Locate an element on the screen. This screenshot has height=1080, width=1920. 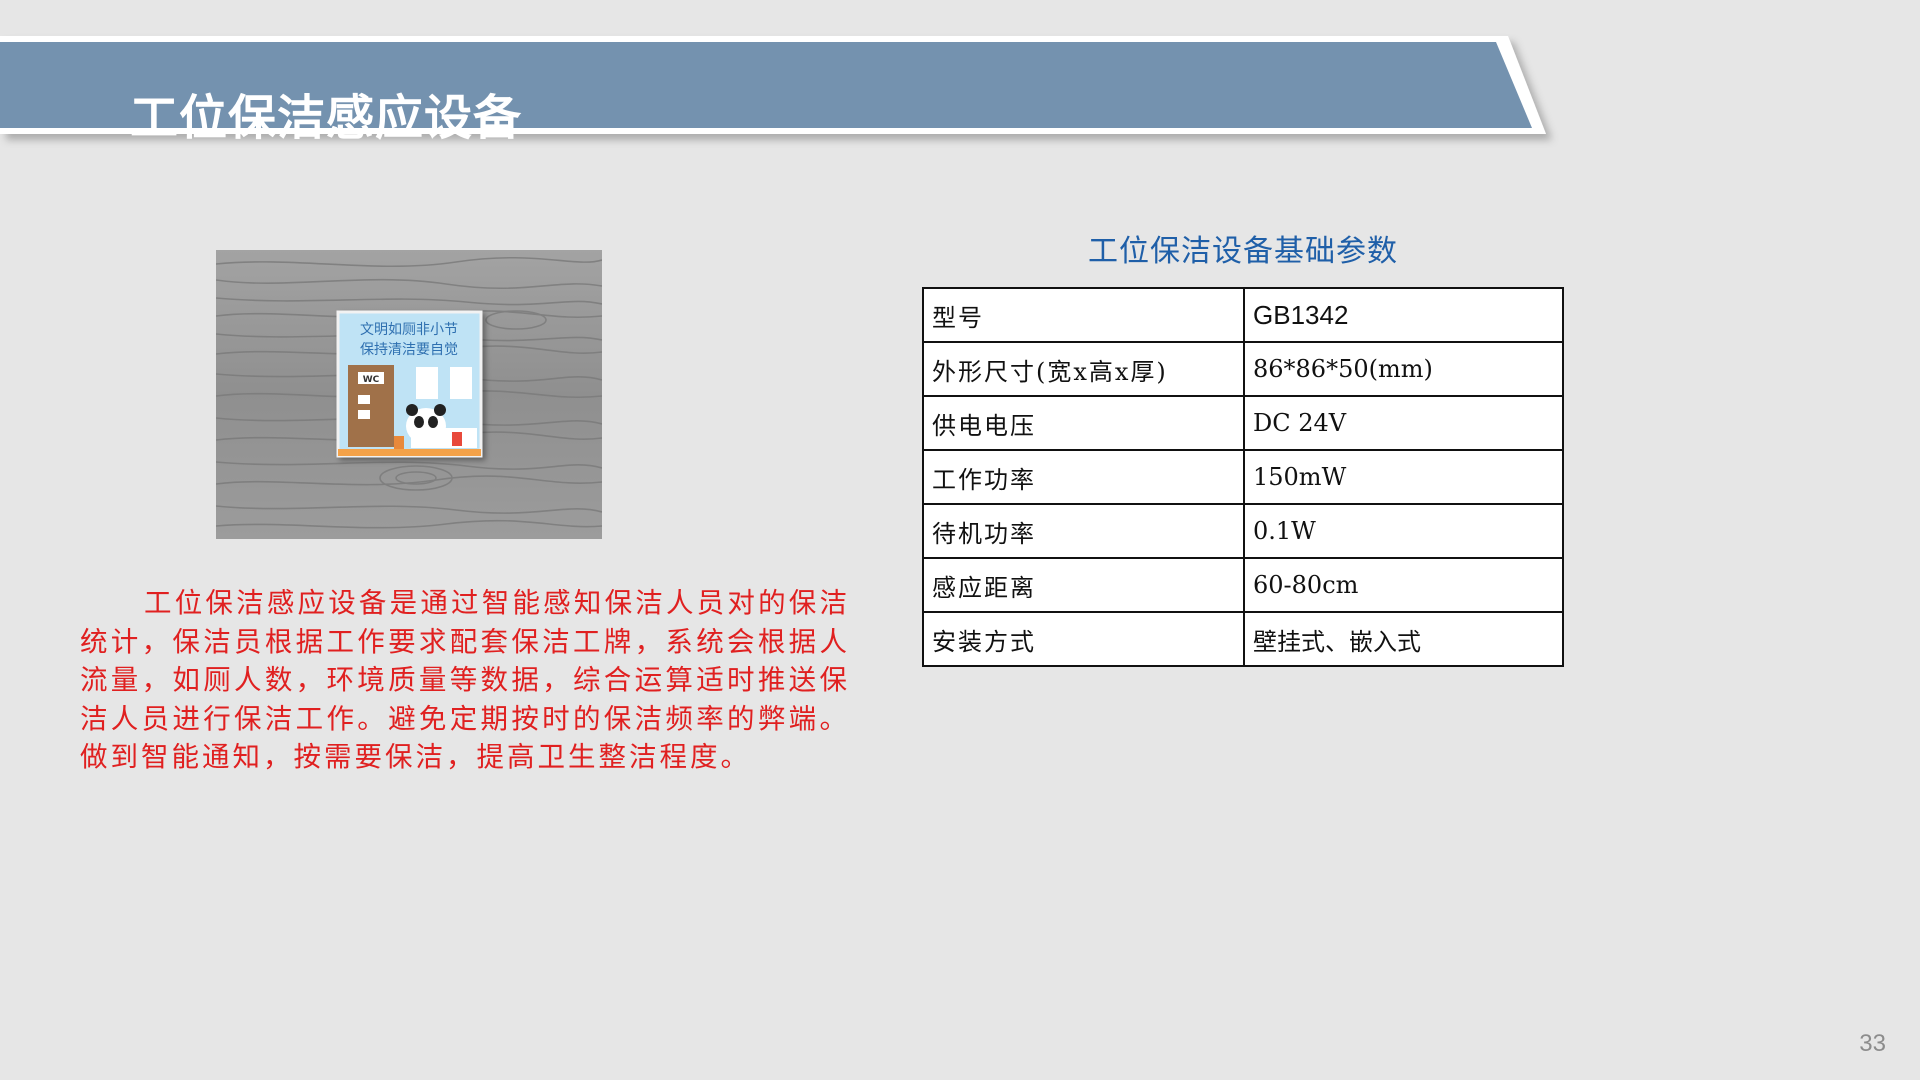
table-row: 型号 GB1342 is located at coordinates (1243, 315).